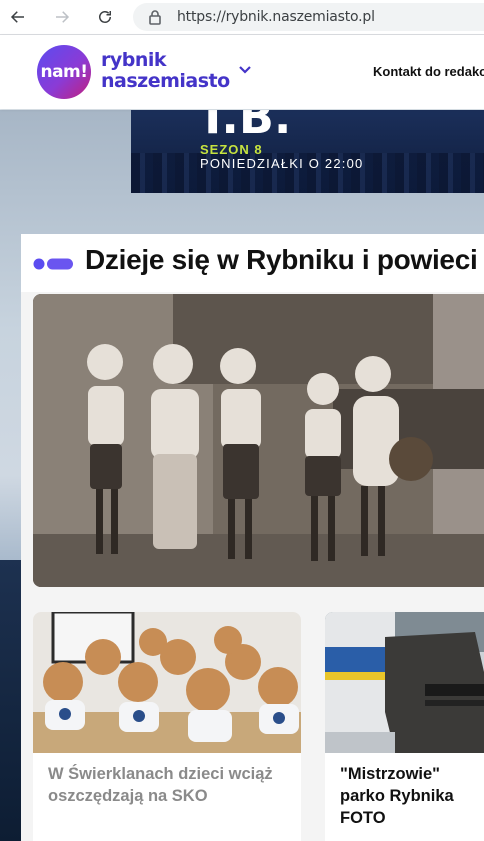 This screenshot has width=484, height=841. I want to click on section-header: Dzieje się w Rybniku i powieci, so click(252, 263).